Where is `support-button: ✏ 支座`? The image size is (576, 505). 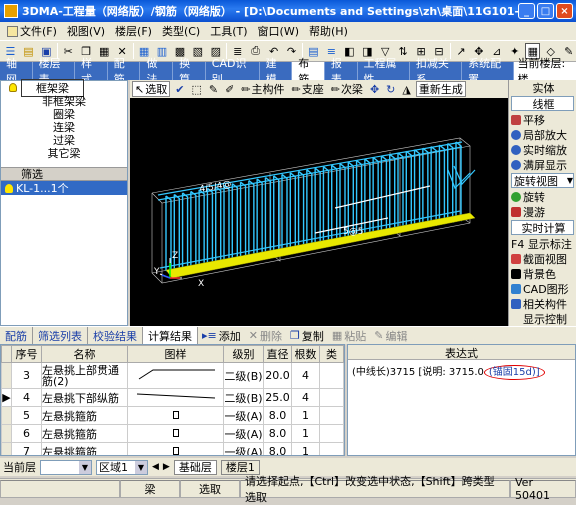
support-button: ✏ 支座 is located at coordinates (308, 89).